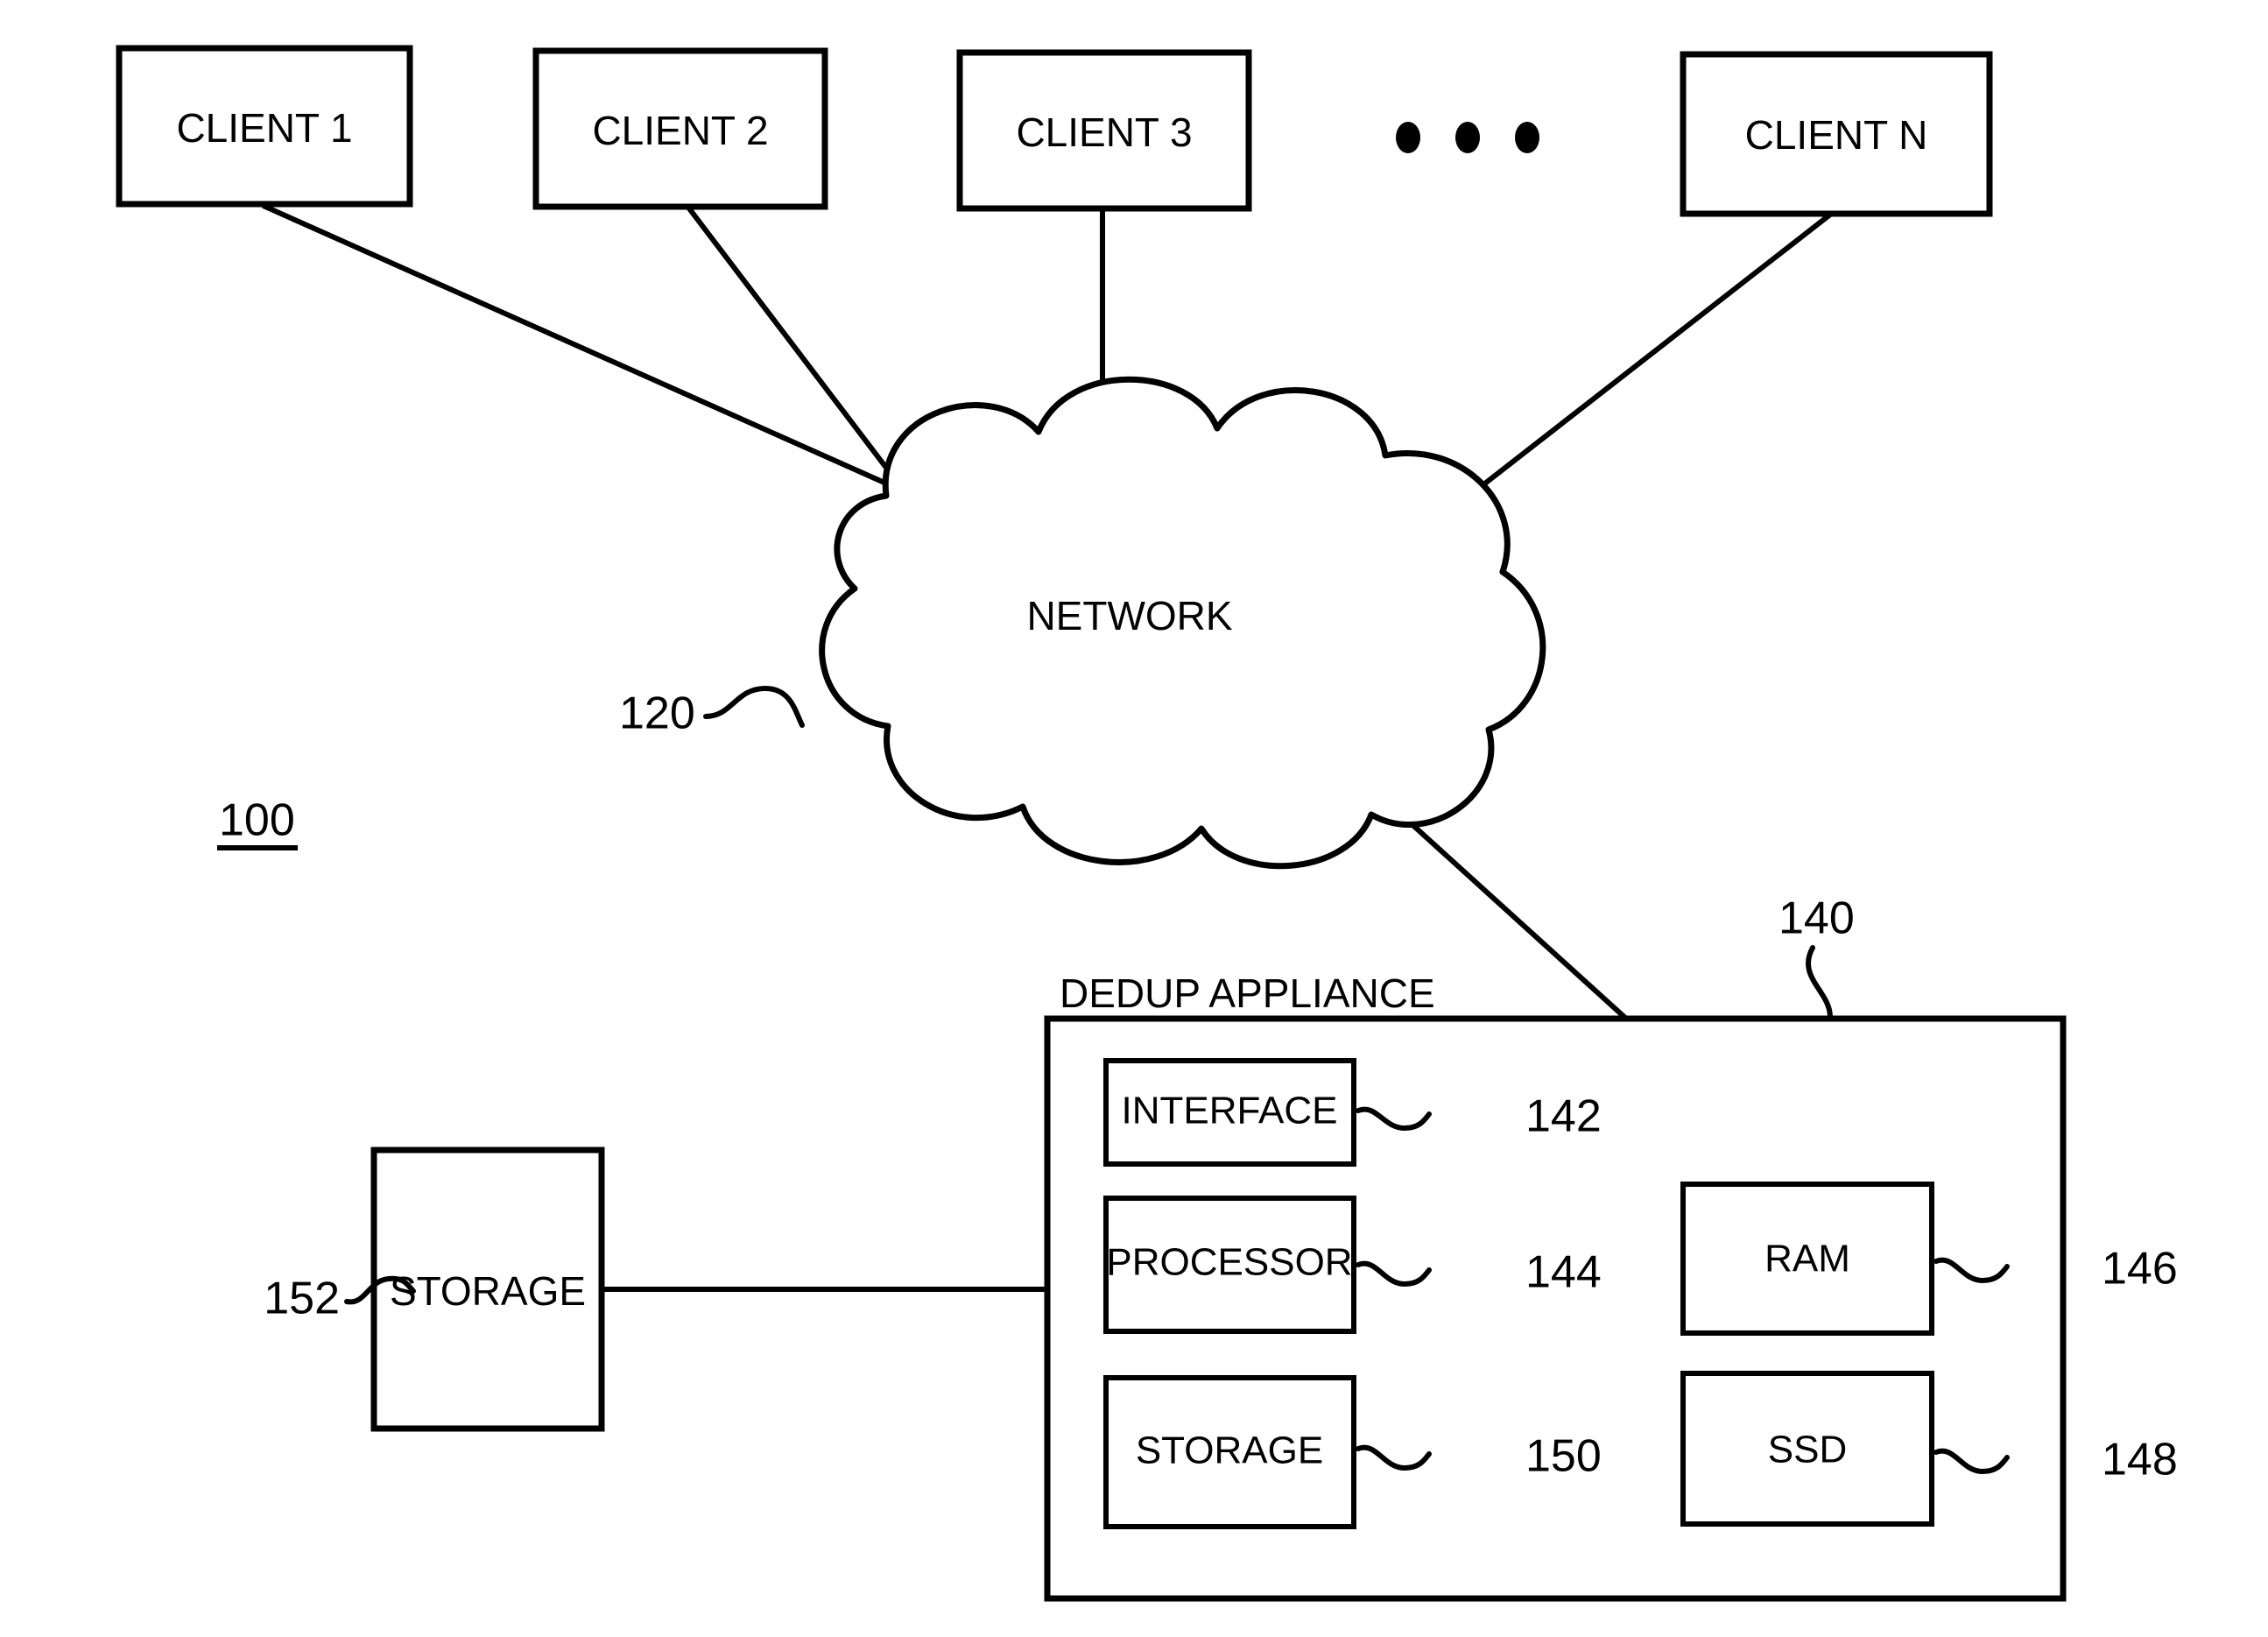 The height and width of the screenshot is (1637, 2268). I want to click on network-cloud-group: NETWORK, so click(1182, 623).